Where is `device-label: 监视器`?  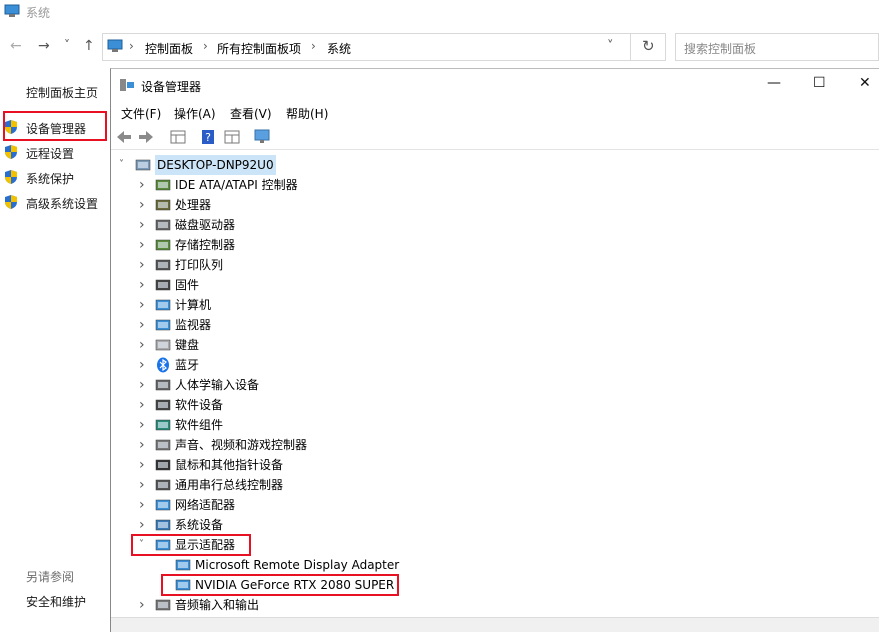 device-label: 监视器 is located at coordinates (193, 325).